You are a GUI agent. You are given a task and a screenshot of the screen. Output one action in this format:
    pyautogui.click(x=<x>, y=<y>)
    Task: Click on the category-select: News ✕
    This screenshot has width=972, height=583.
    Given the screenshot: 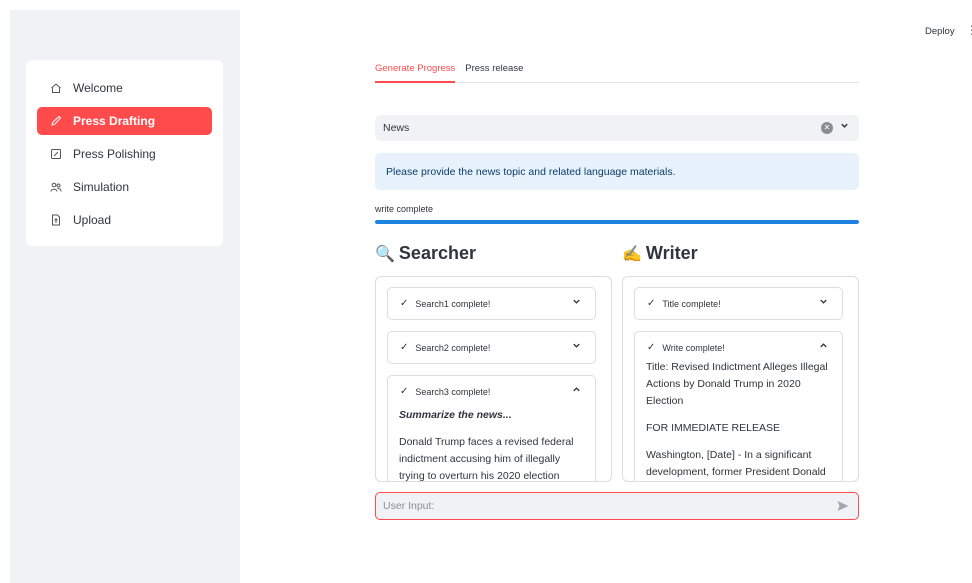 What is the action you would take?
    pyautogui.click(x=617, y=128)
    